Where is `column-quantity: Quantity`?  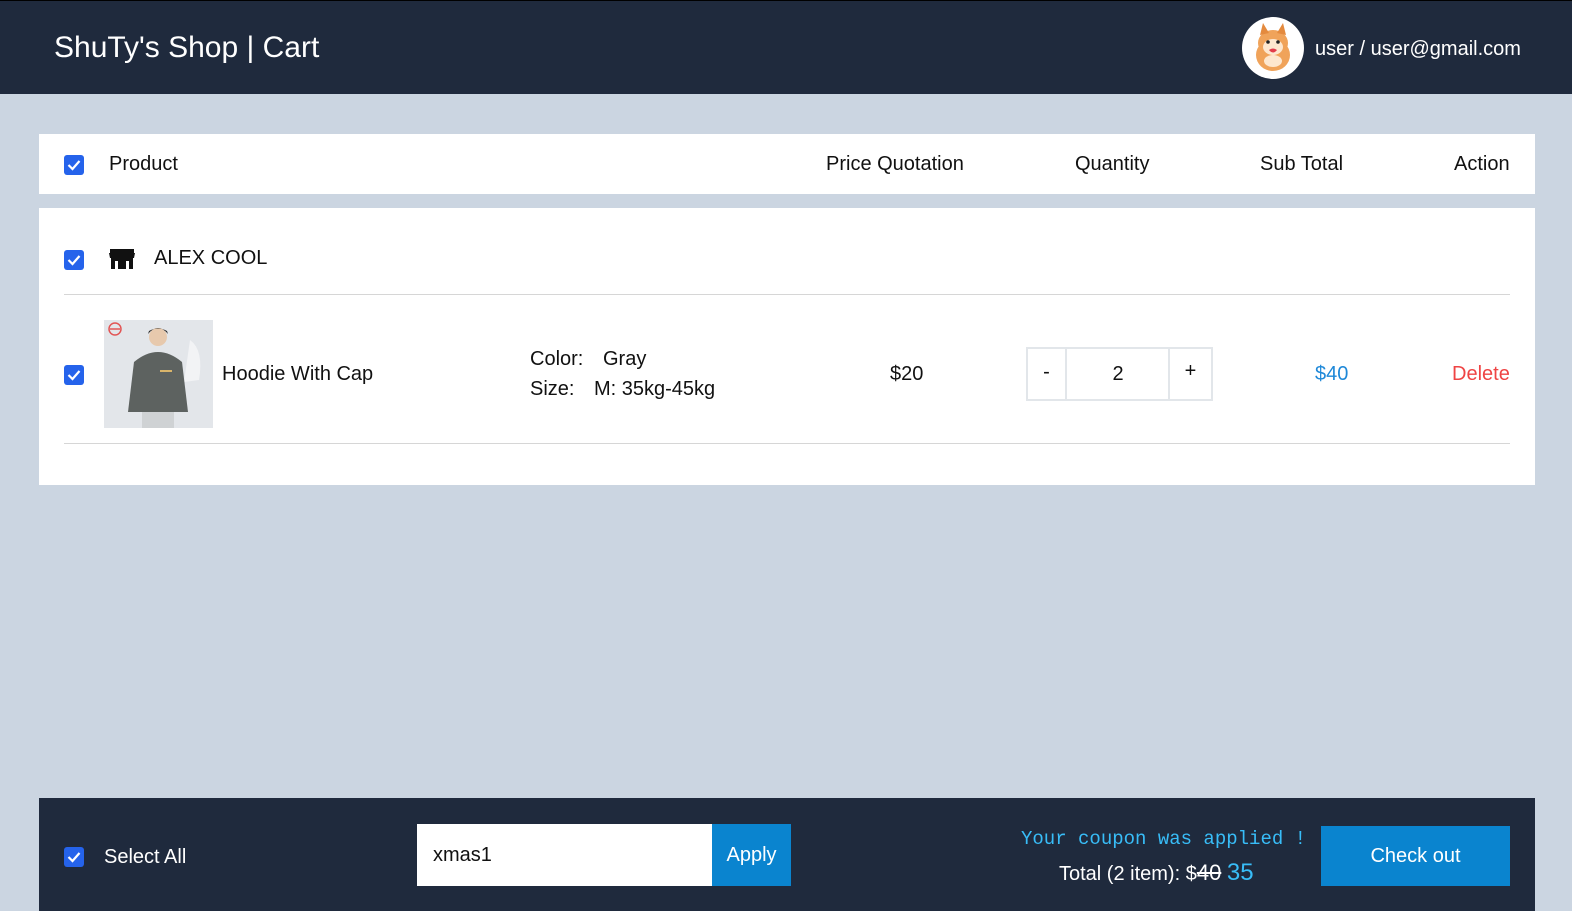 column-quantity: Quantity is located at coordinates (1112, 164).